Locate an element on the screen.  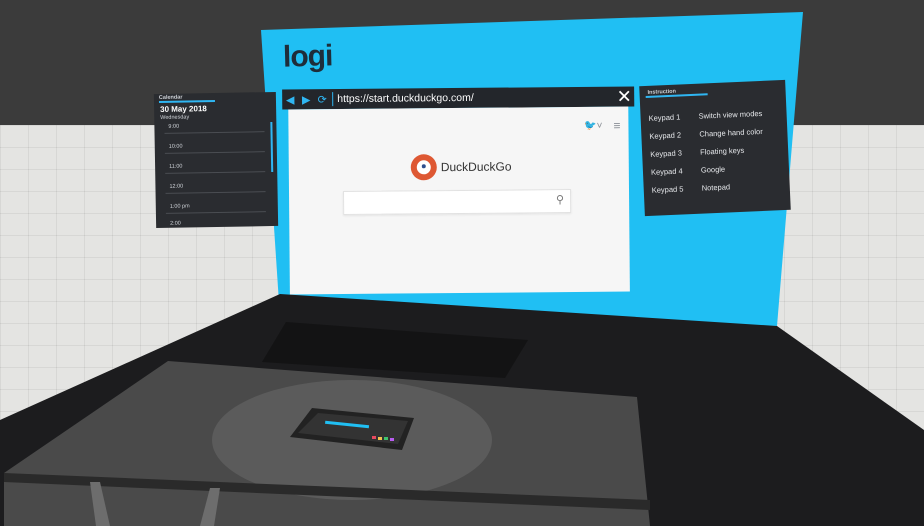
browser-page: 🐦˅ ≡ DuckDuckGo ⚲ is located at coordinates (459, 200).